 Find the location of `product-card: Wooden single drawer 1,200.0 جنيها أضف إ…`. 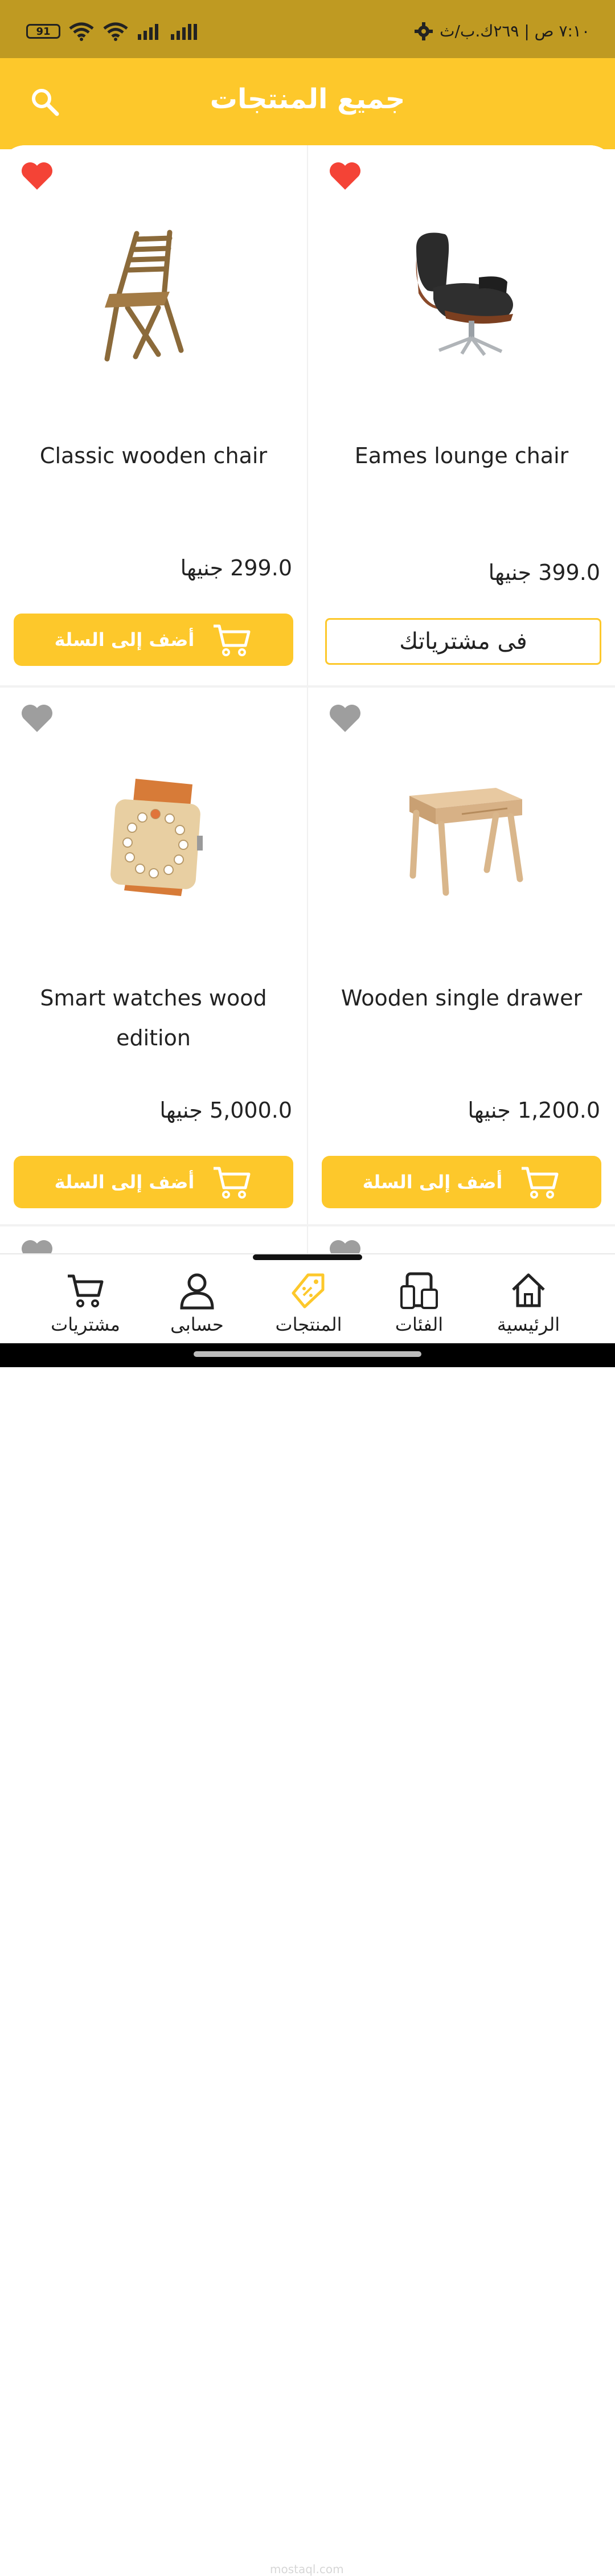

product-card: Wooden single drawer 1,200.0 جنيها أضف إ… is located at coordinates (461, 955).